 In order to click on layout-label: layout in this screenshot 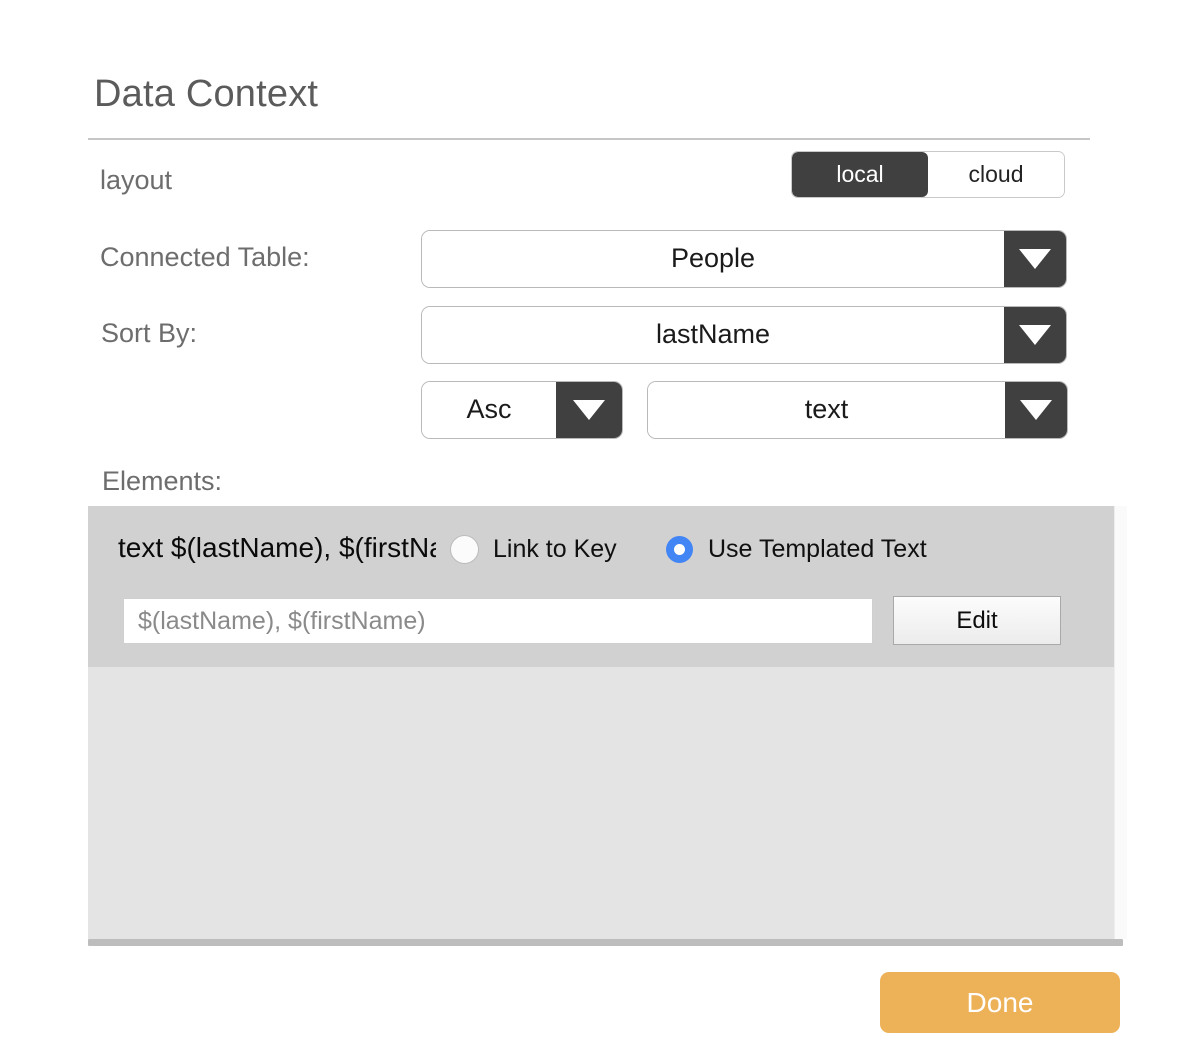, I will do `click(136, 180)`.